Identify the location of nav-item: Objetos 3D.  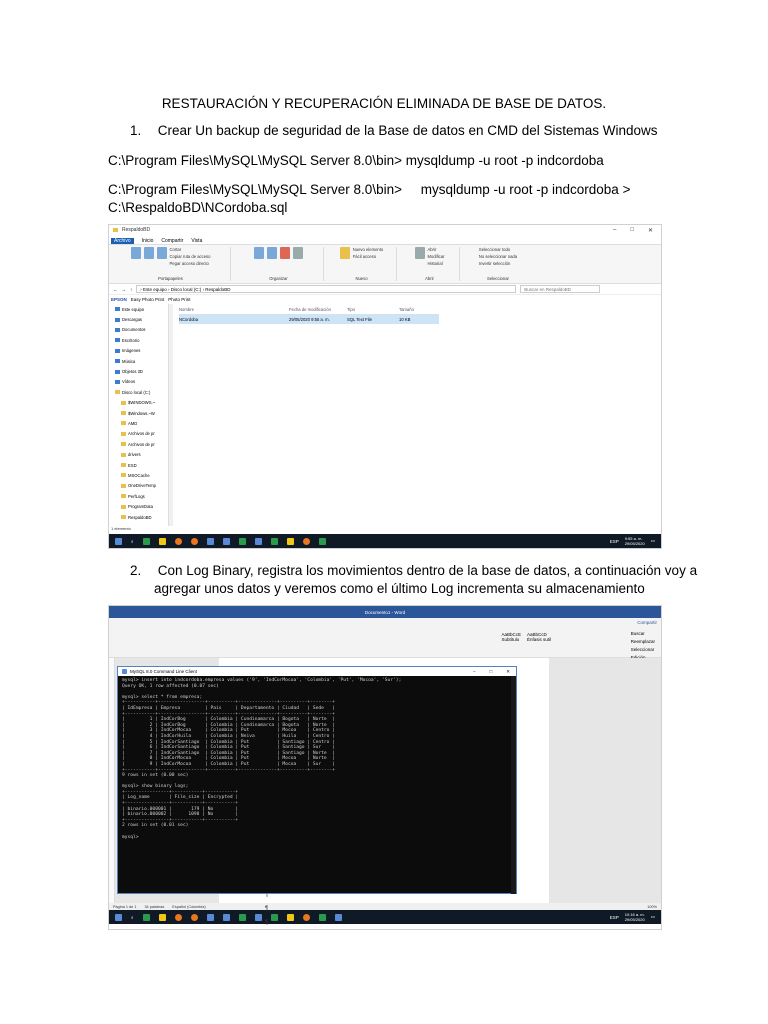
(141, 371).